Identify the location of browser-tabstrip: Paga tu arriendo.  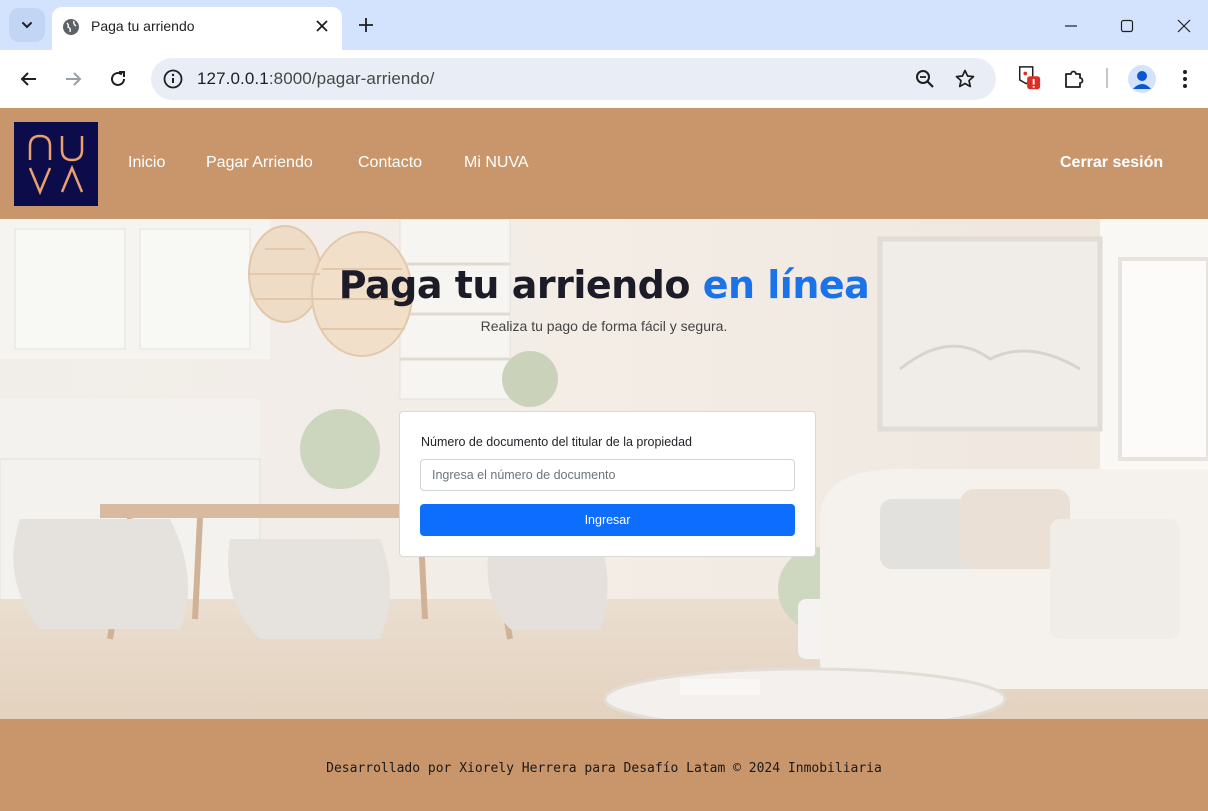
(604, 25).